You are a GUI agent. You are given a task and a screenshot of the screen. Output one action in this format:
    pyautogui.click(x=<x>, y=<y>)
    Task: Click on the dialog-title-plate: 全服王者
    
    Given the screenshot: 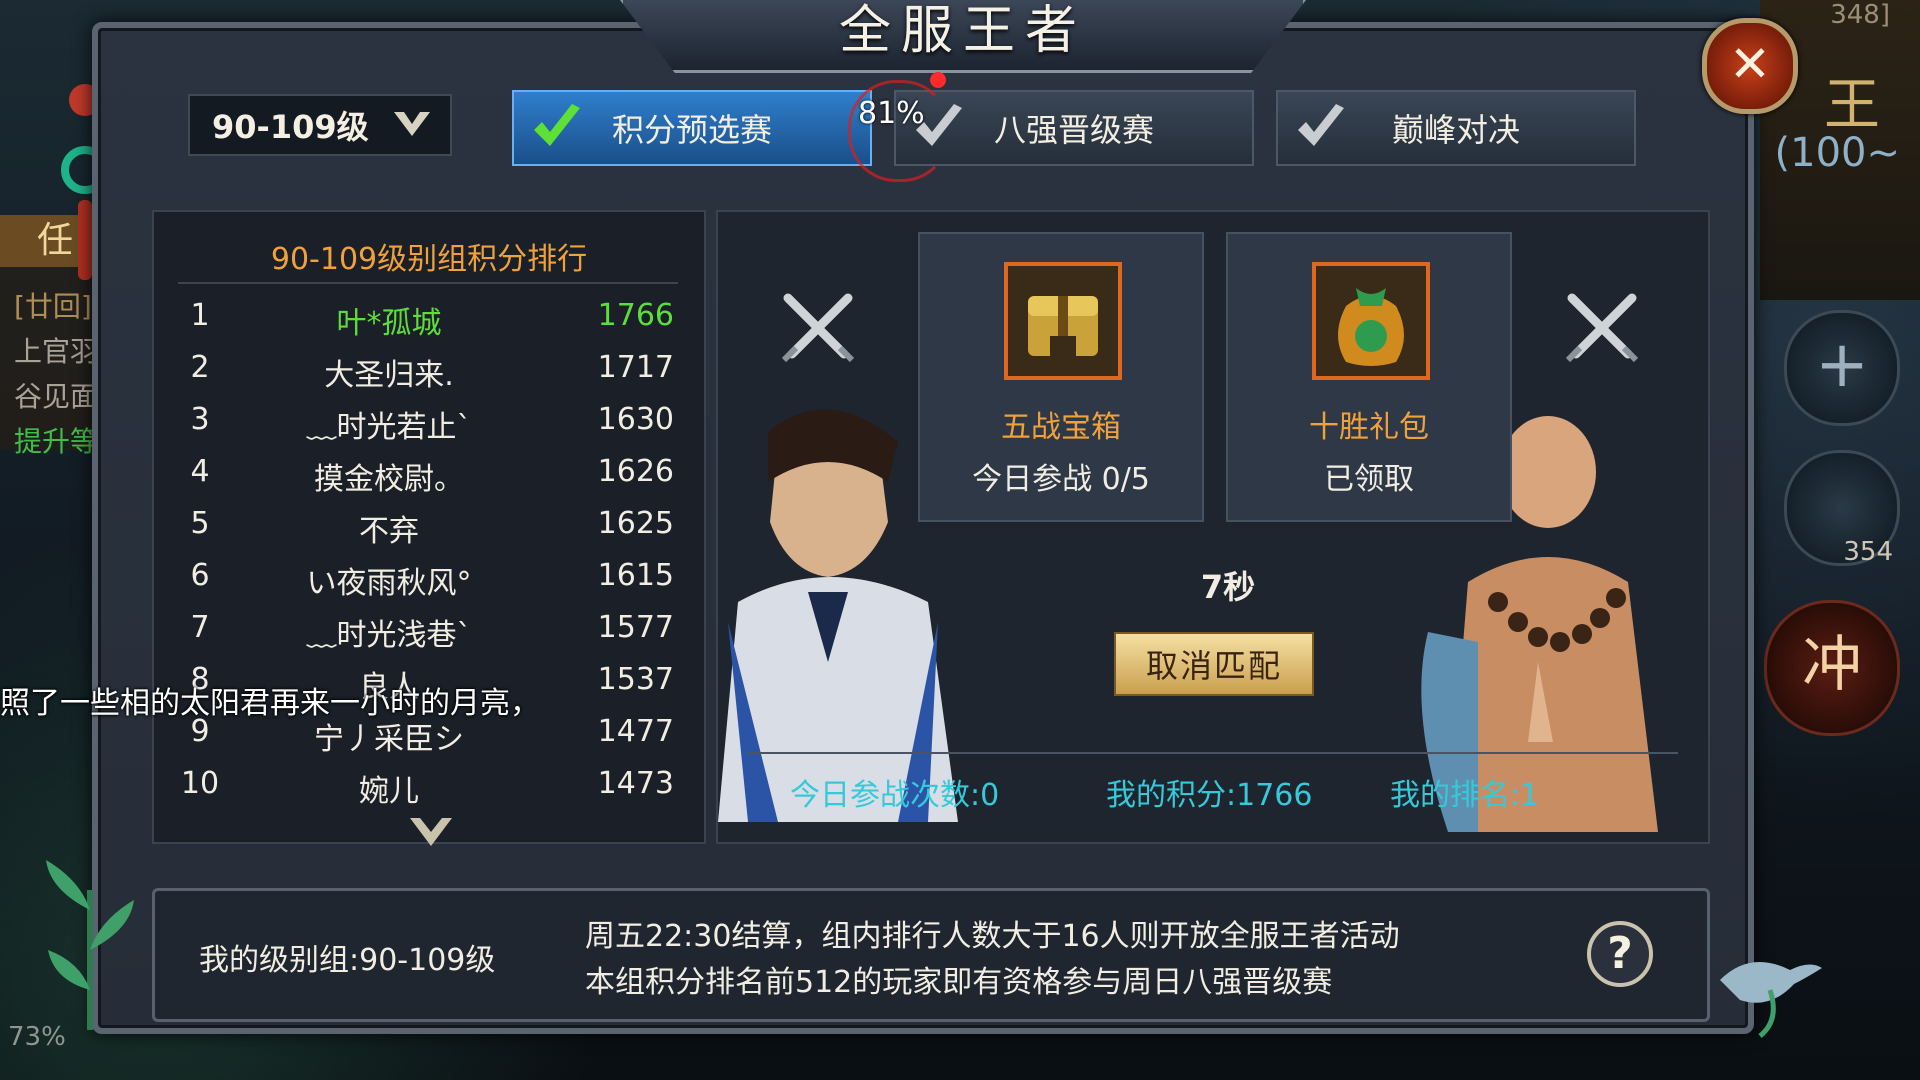 What is the action you would take?
    pyautogui.click(x=963, y=36)
    